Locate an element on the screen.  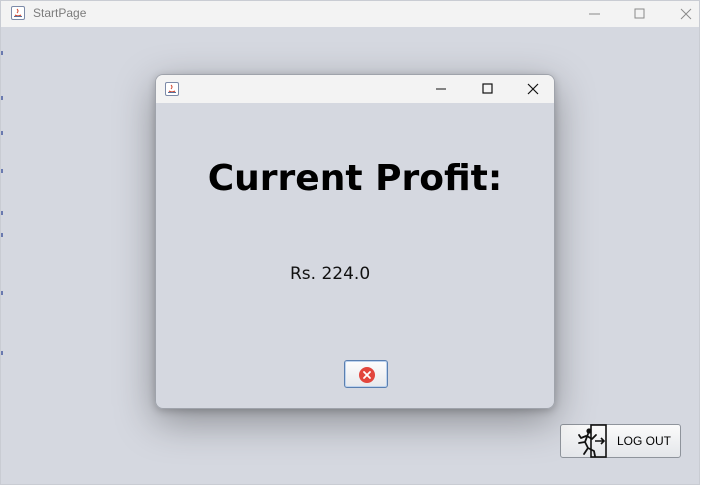
close-dialog-button is located at coordinates (366, 374).